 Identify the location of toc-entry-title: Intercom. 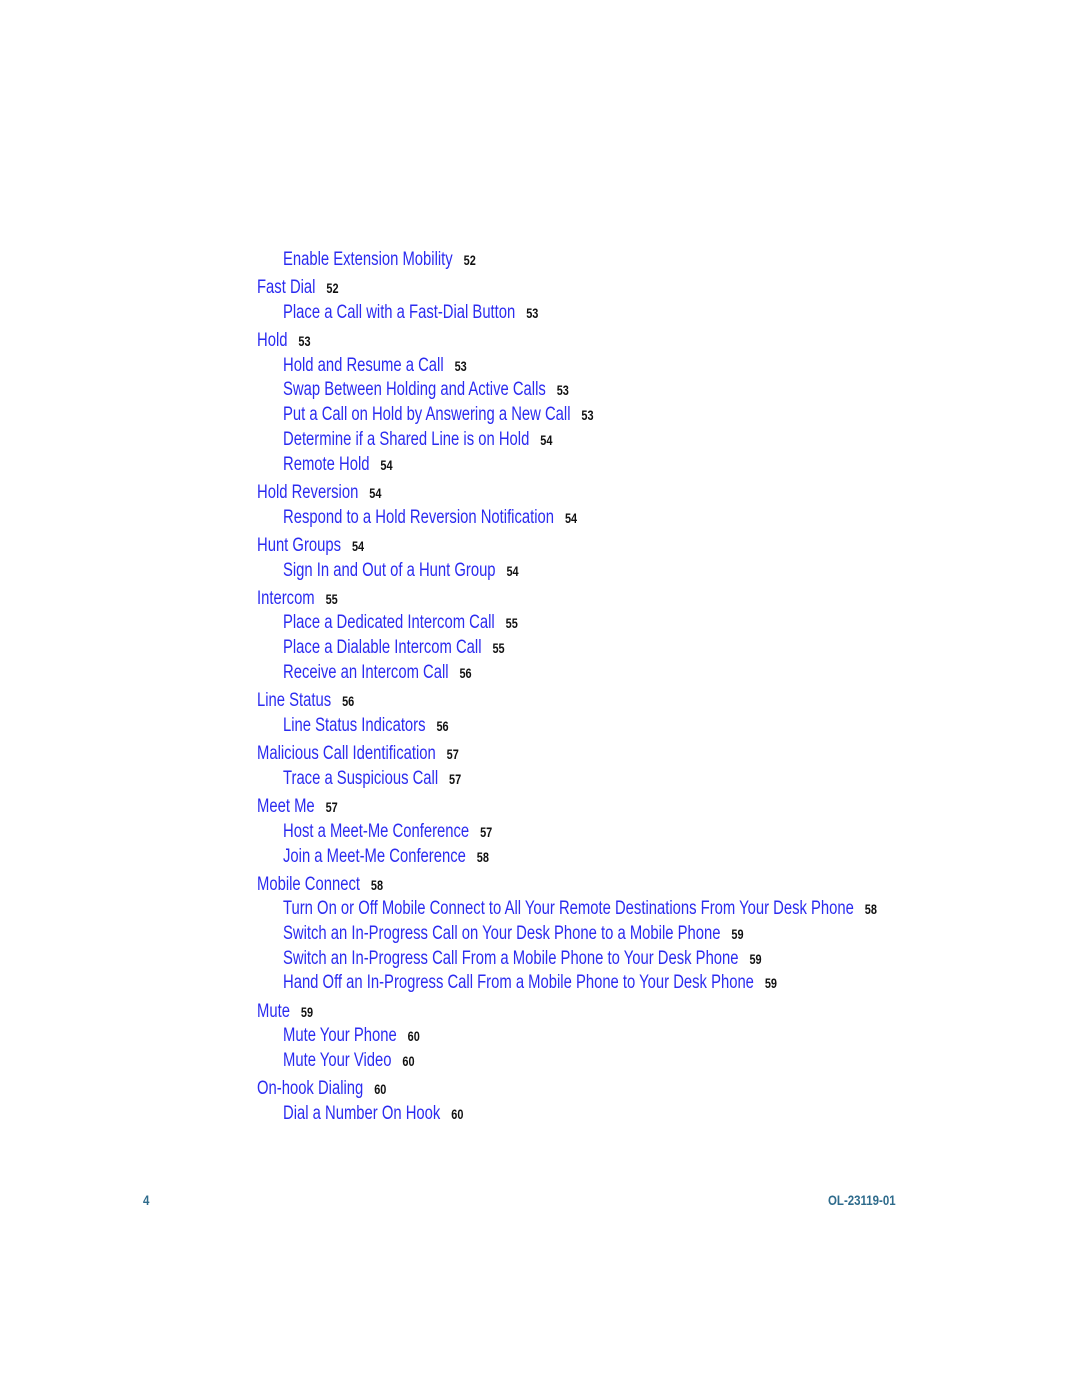
(286, 598).